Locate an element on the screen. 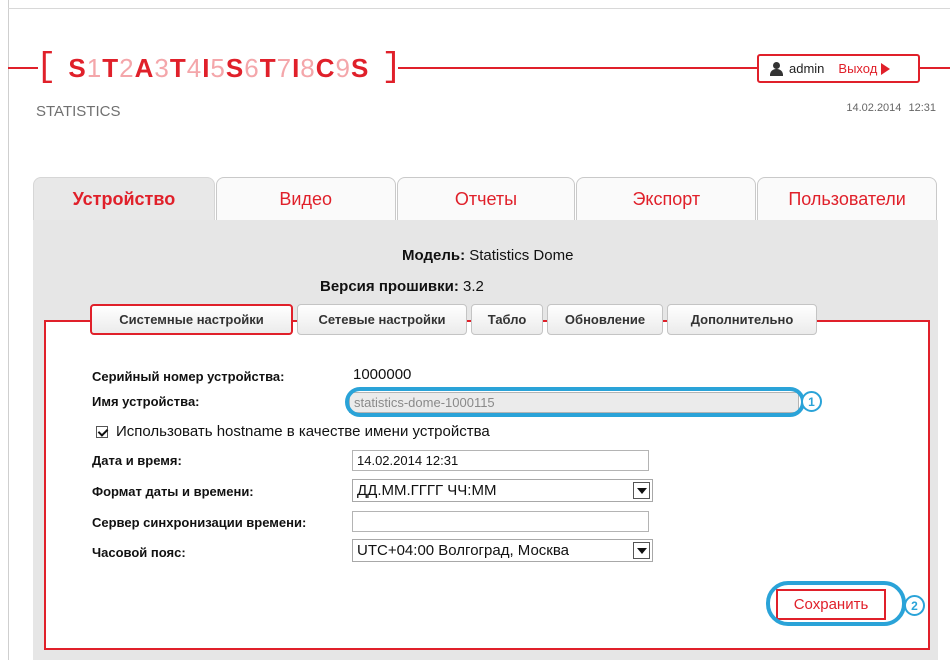 The width and height of the screenshot is (950, 660). serial-label: Серийный номер устройства: is located at coordinates (188, 376).